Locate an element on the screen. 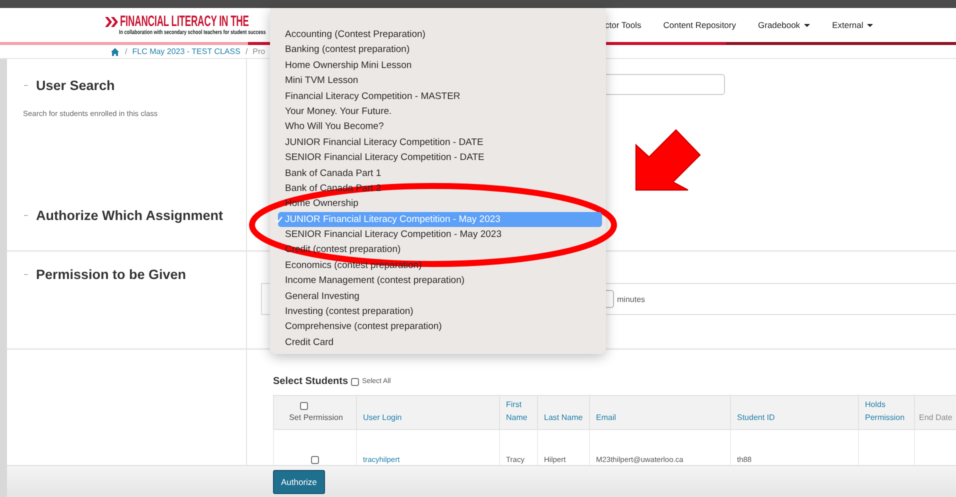 This screenshot has width=956, height=497. nav-link: External is located at coordinates (853, 25).